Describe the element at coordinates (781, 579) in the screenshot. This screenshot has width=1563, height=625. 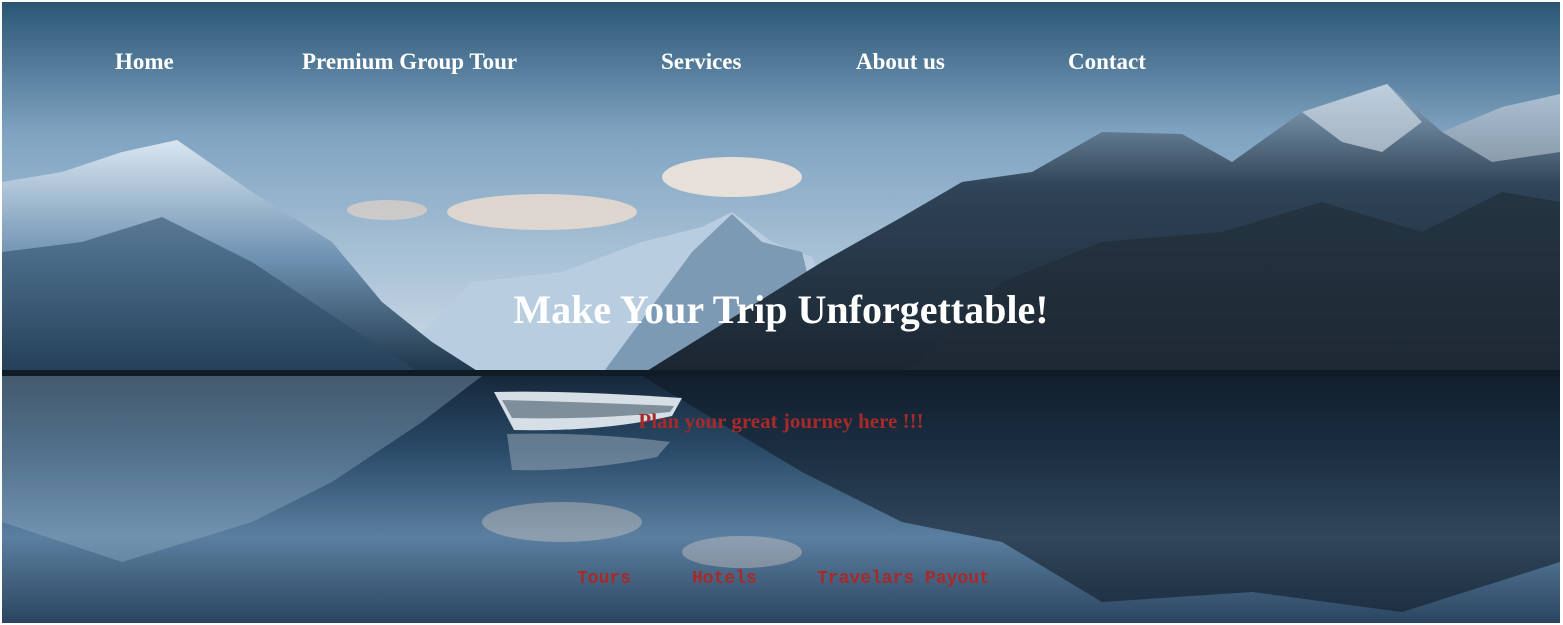
I see `sub-nav: Tours Hotels Travelars Payout` at that location.